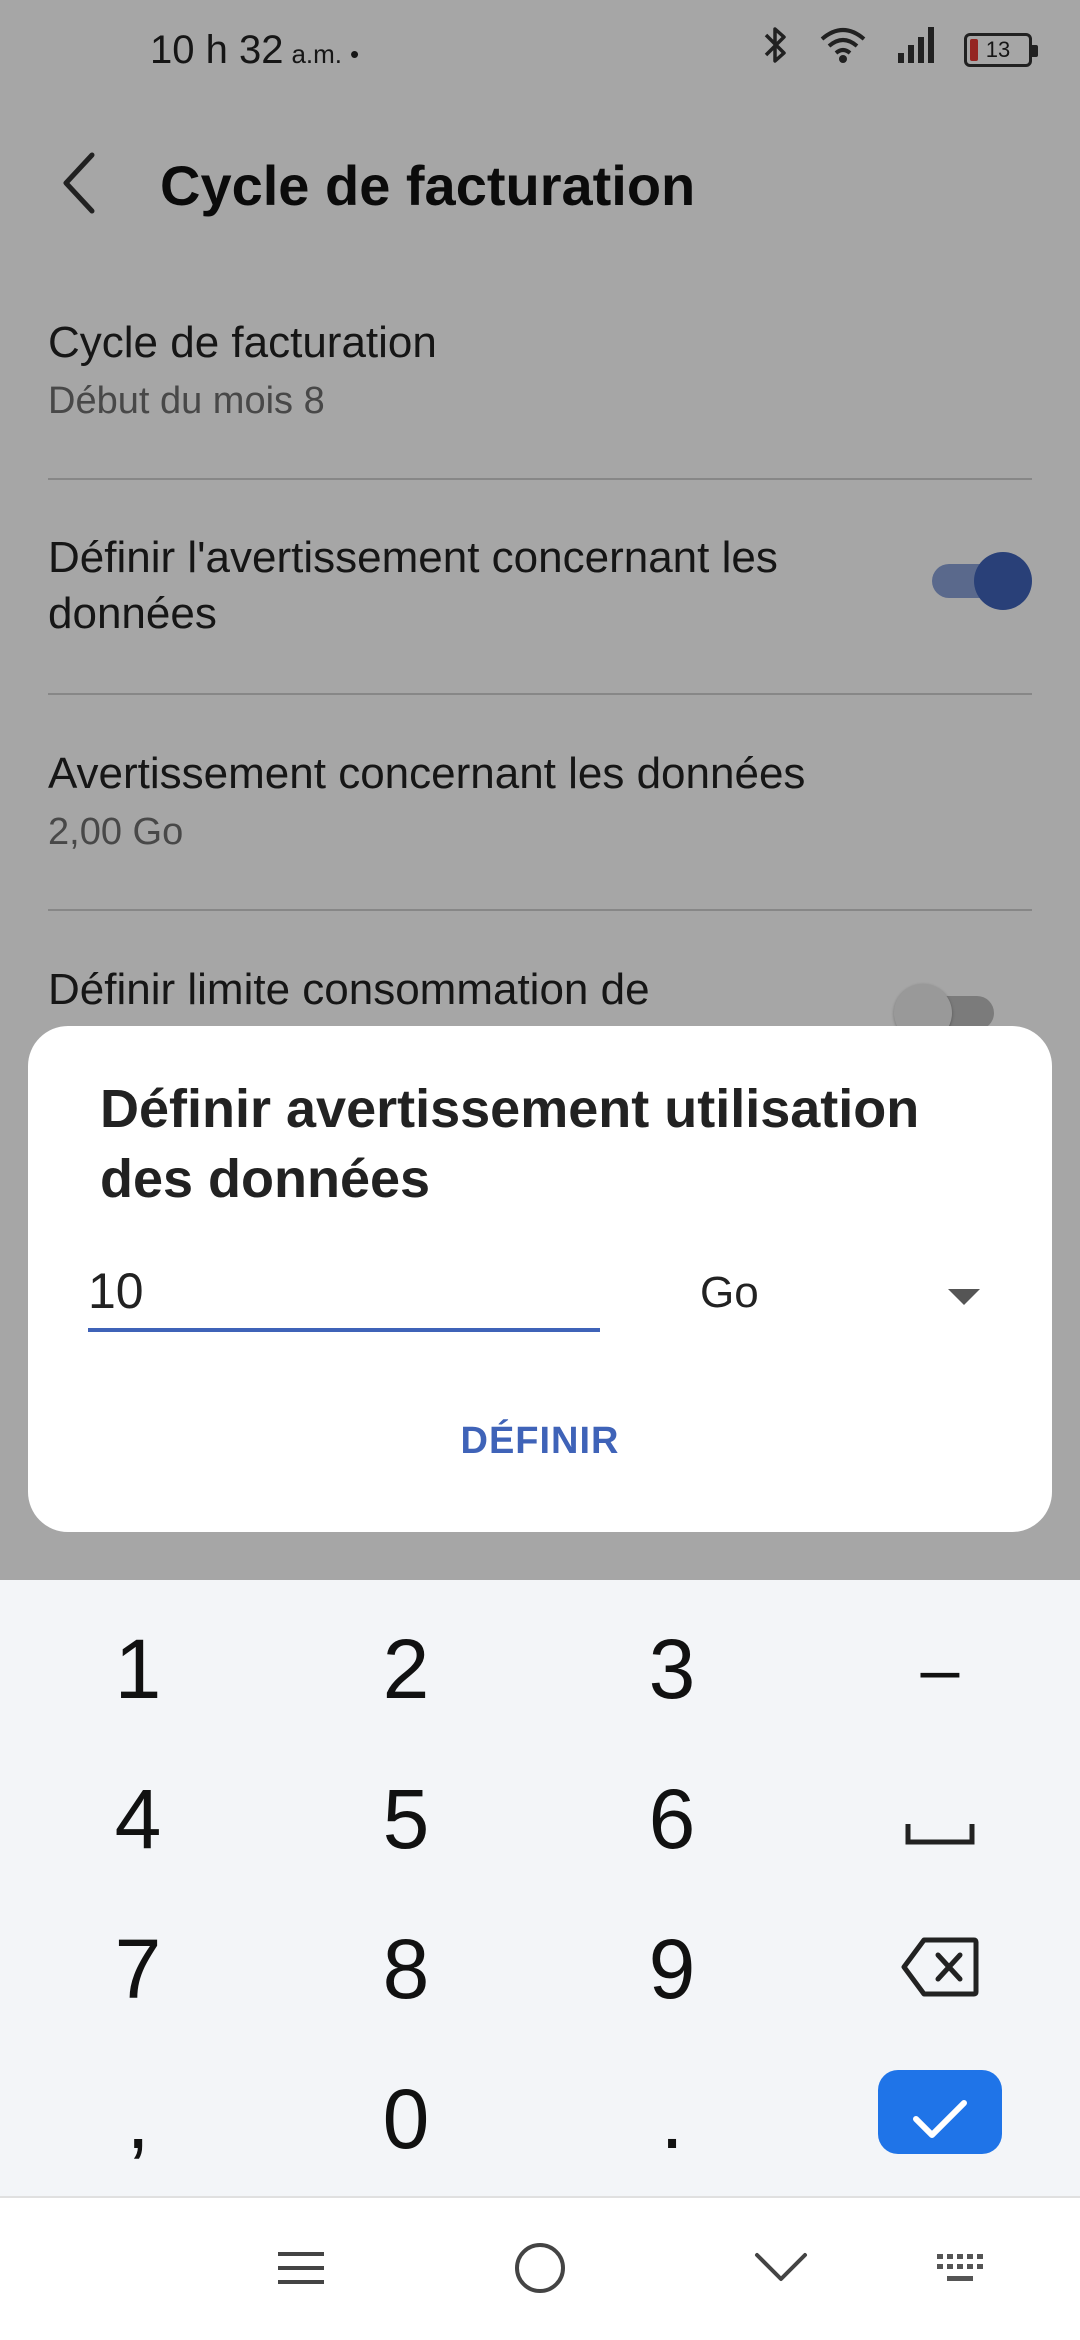 The width and height of the screenshot is (1080, 2340). Describe the element at coordinates (940, 1669) in the screenshot. I see `key-dash: –` at that location.